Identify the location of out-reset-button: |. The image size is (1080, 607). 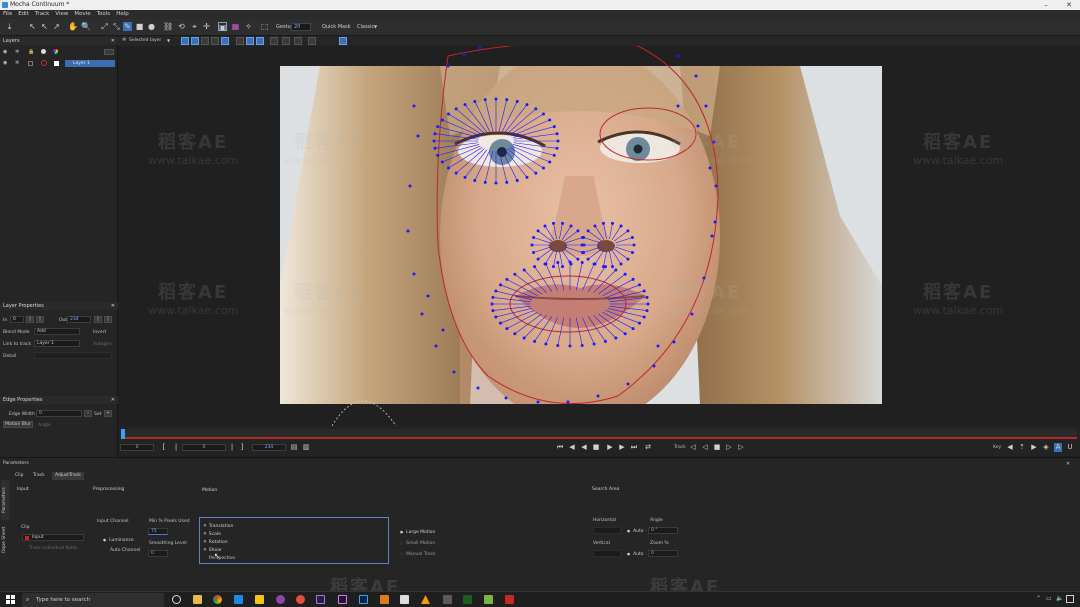
(108, 319).